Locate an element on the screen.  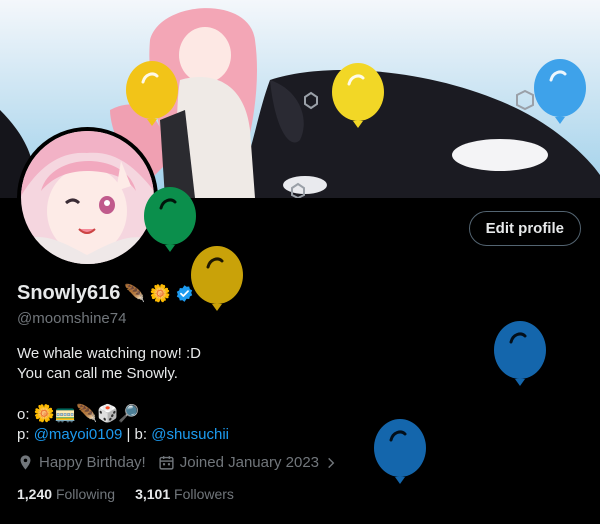
location-pin-icon is located at coordinates (25, 462).